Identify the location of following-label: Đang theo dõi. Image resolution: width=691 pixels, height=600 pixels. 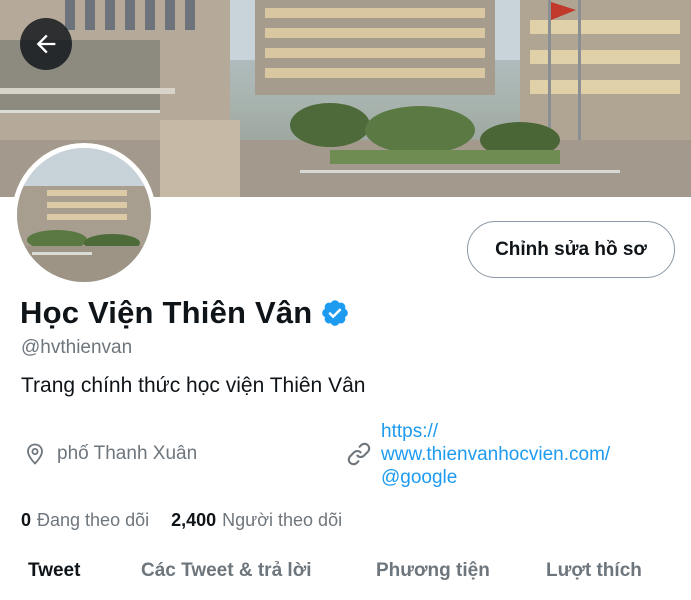
(93, 520).